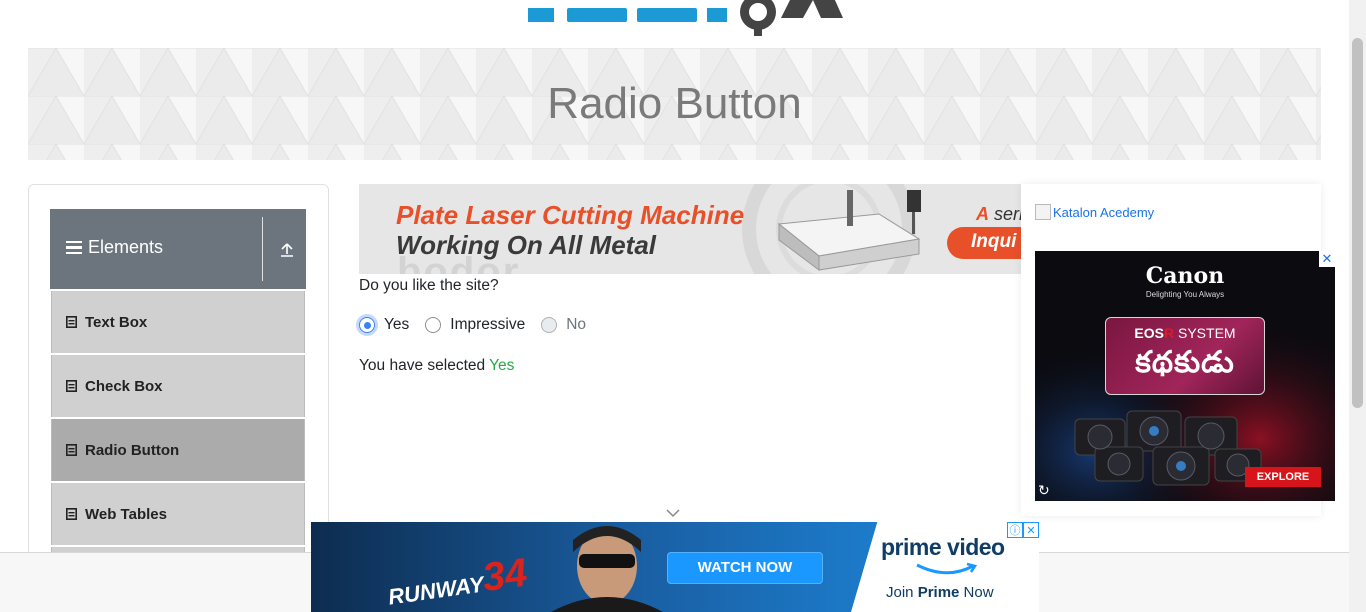  Describe the element at coordinates (502, 365) in the screenshot. I see `result-value: Yes` at that location.